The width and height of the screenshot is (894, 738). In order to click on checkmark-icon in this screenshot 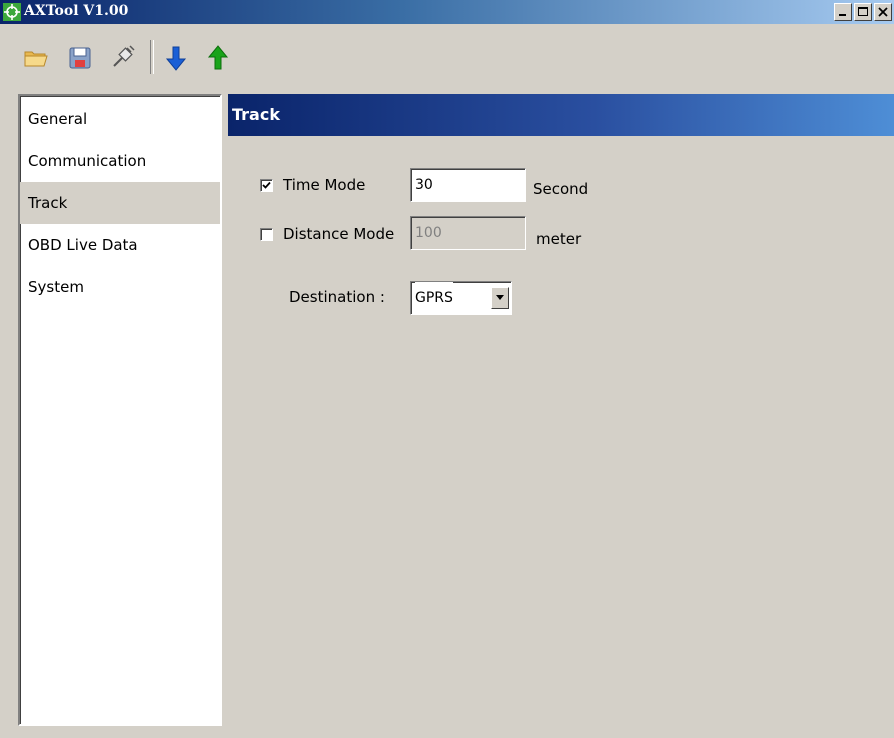, I will do `click(266, 185)`.